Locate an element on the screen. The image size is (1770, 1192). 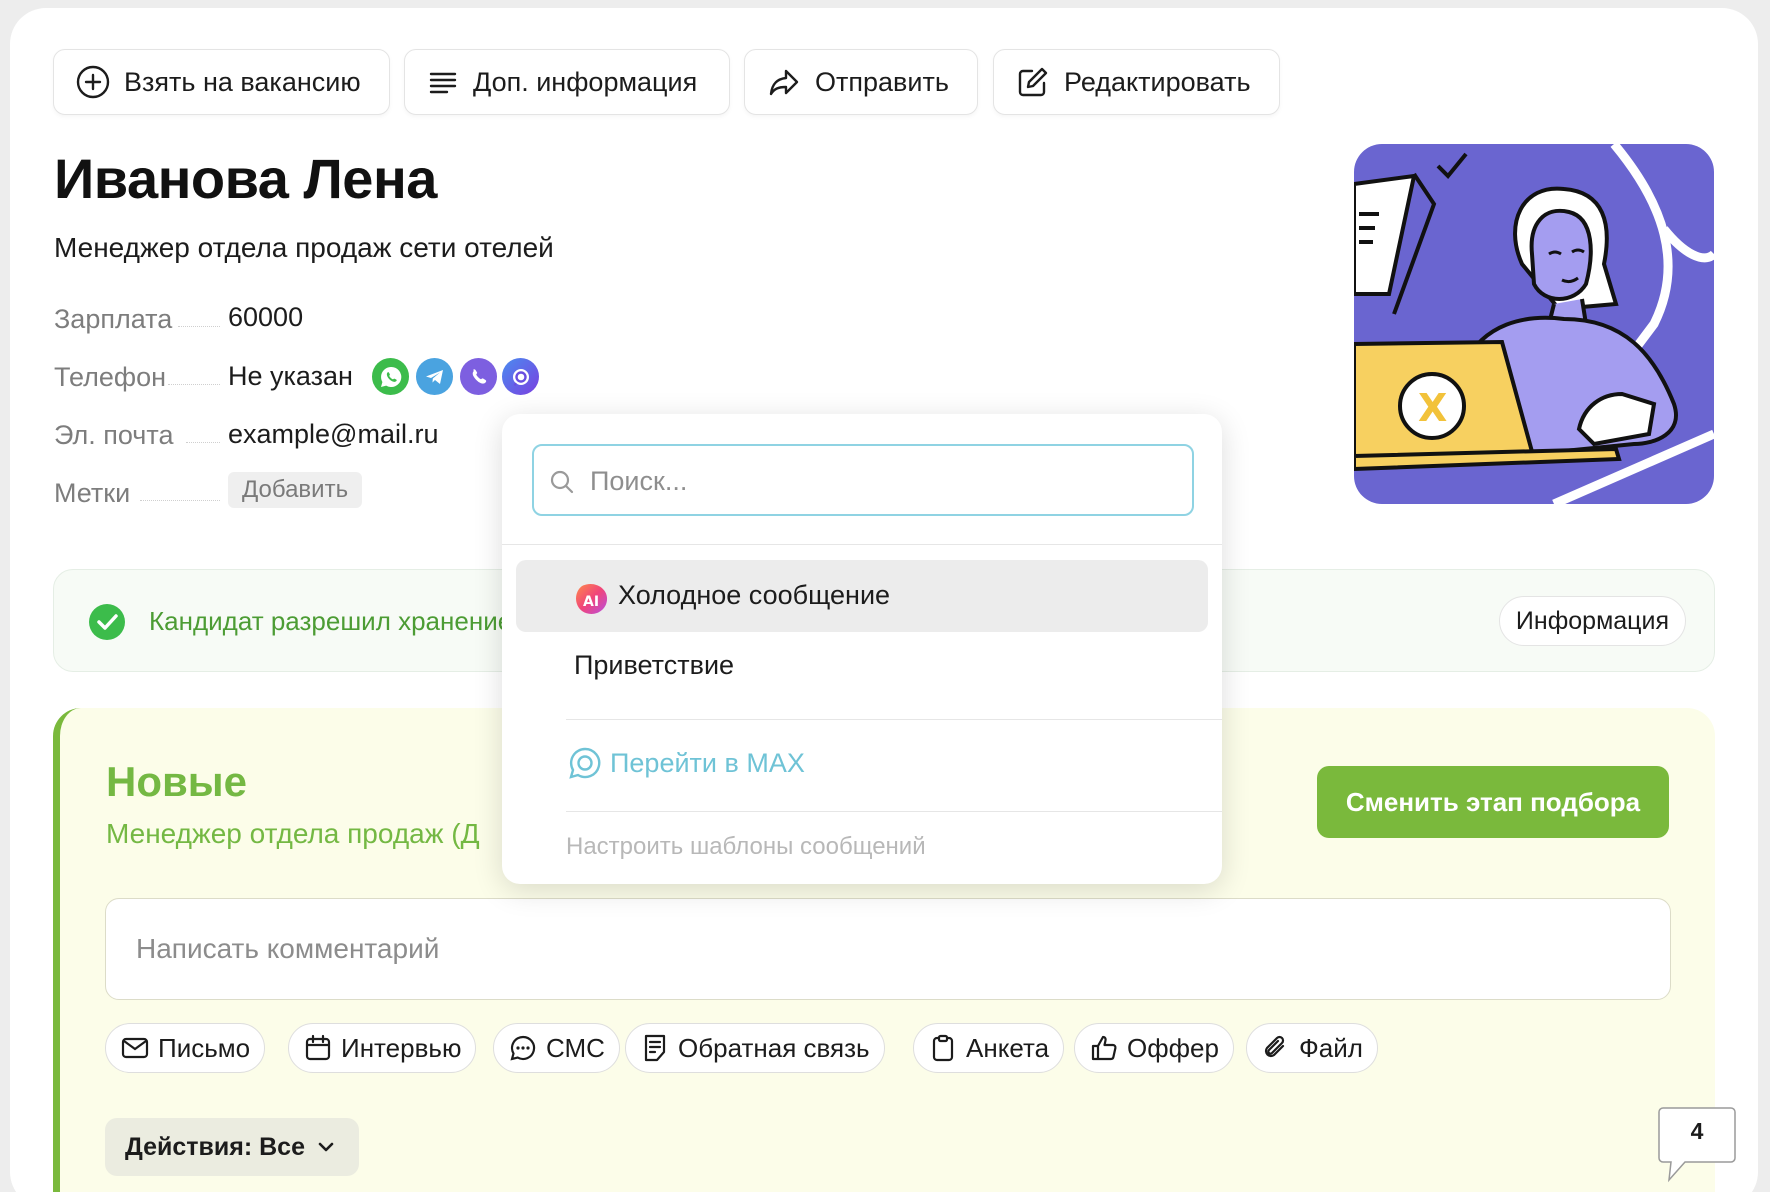
action-sms-button: СМС is located at coordinates (556, 1048).